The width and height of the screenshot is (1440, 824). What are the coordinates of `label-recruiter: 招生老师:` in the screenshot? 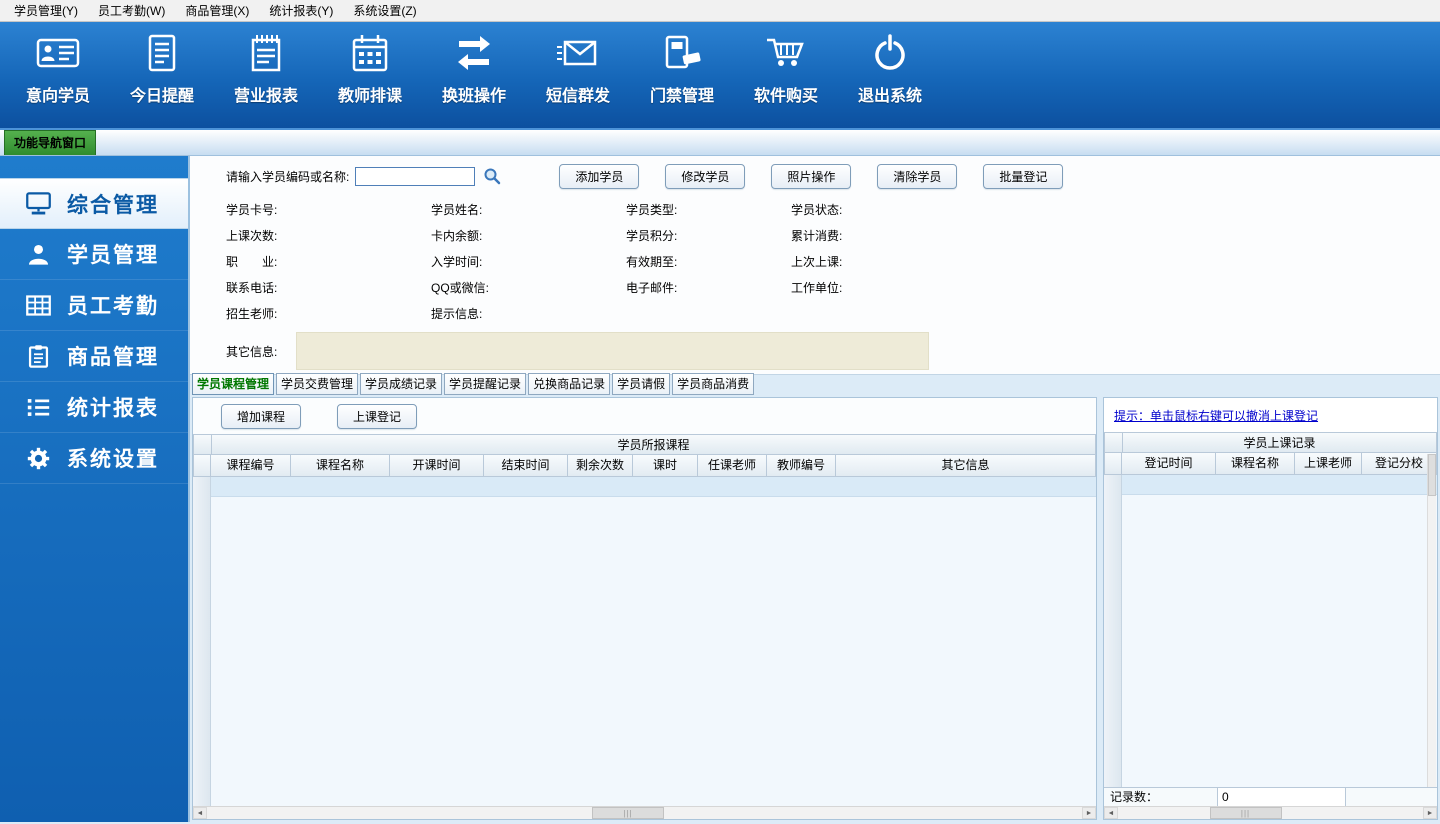 It's located at (252, 313).